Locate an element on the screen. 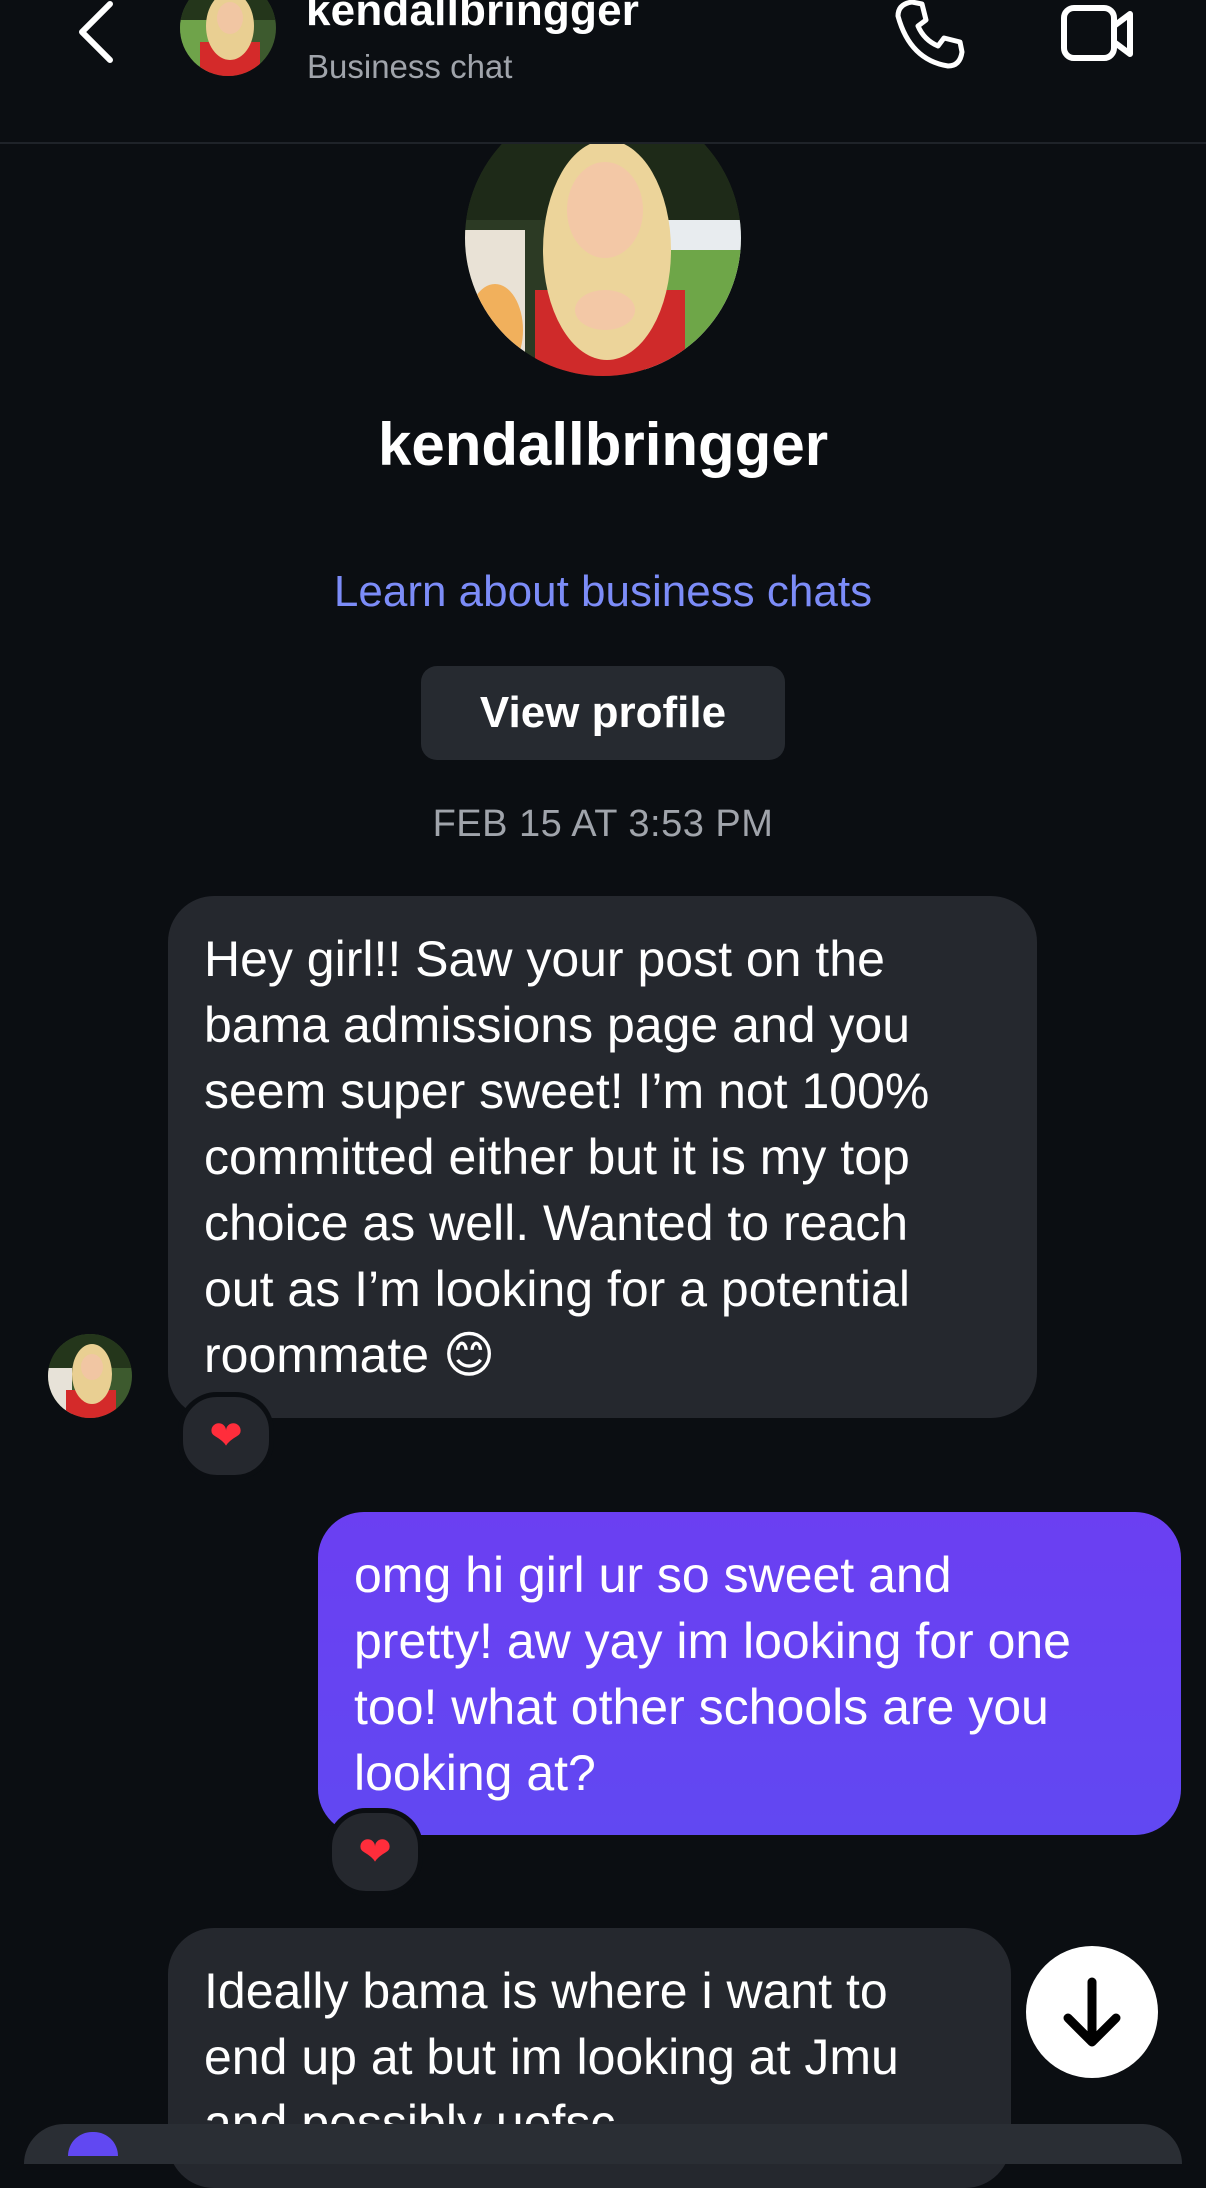  header-subtitle: Business chat is located at coordinates (410, 66).